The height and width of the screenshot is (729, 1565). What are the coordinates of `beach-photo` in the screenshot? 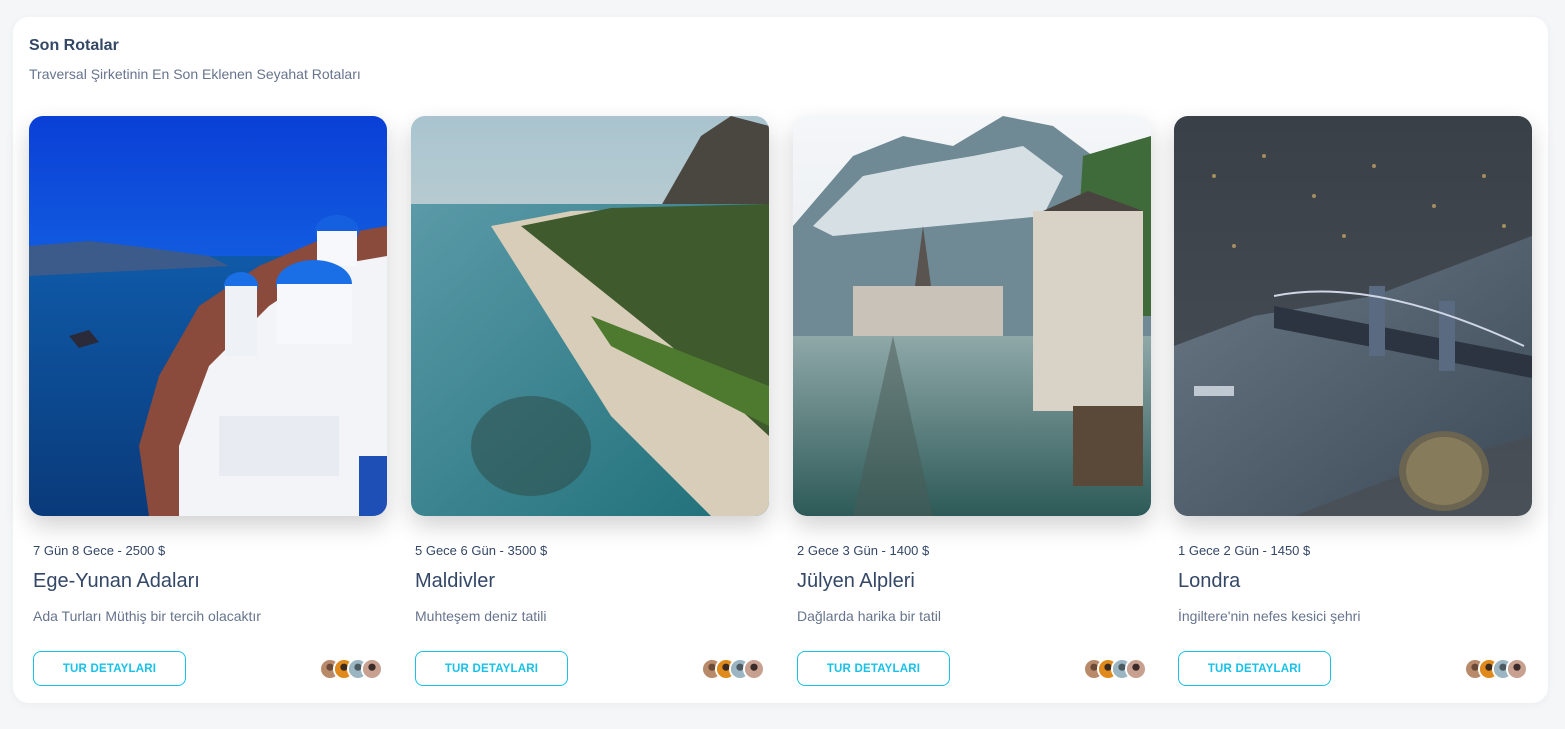 It's located at (590, 316).